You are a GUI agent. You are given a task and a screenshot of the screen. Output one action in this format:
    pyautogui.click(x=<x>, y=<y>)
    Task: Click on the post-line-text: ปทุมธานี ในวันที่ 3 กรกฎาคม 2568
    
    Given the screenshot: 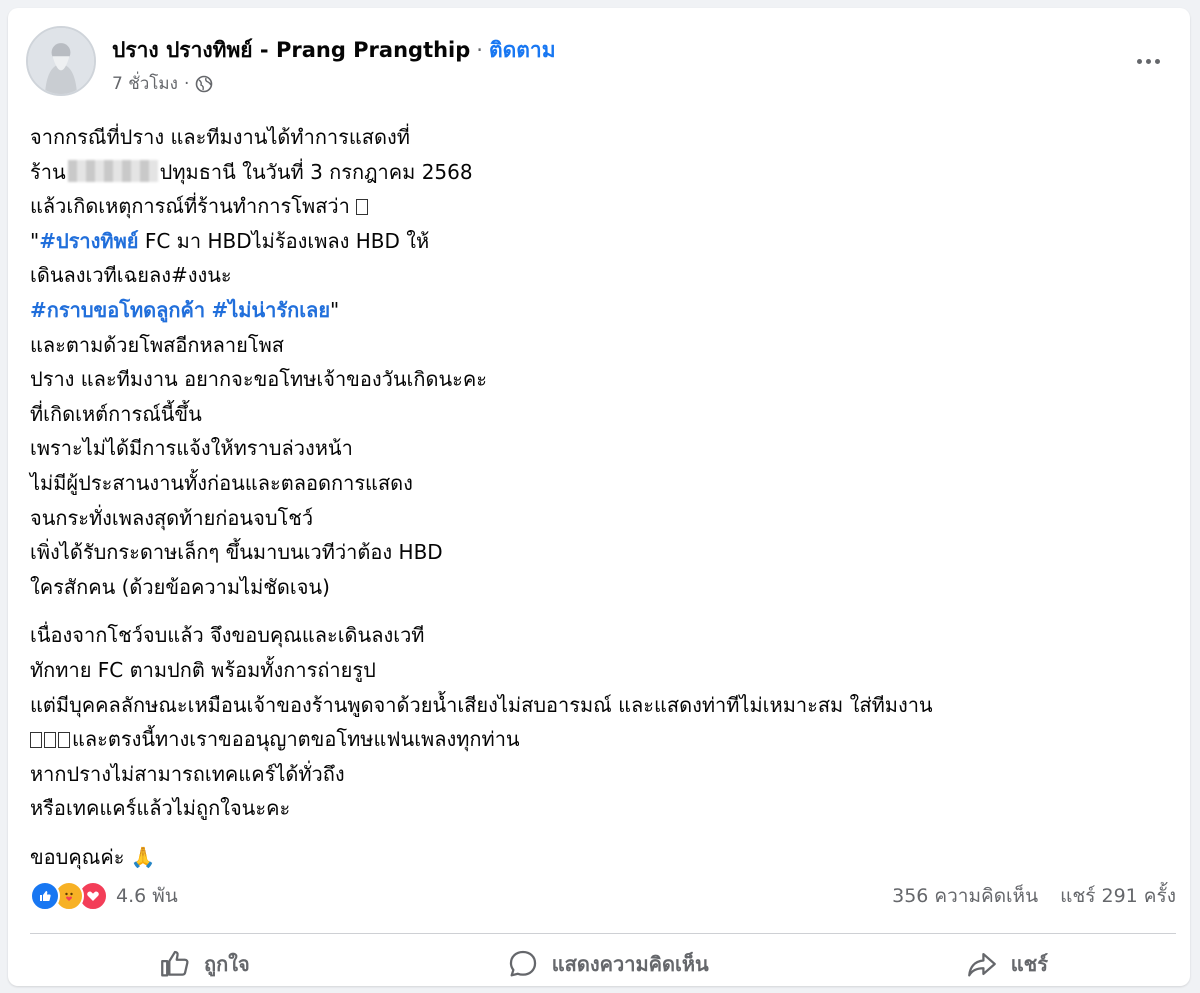 What is the action you would take?
    pyautogui.click(x=316, y=171)
    